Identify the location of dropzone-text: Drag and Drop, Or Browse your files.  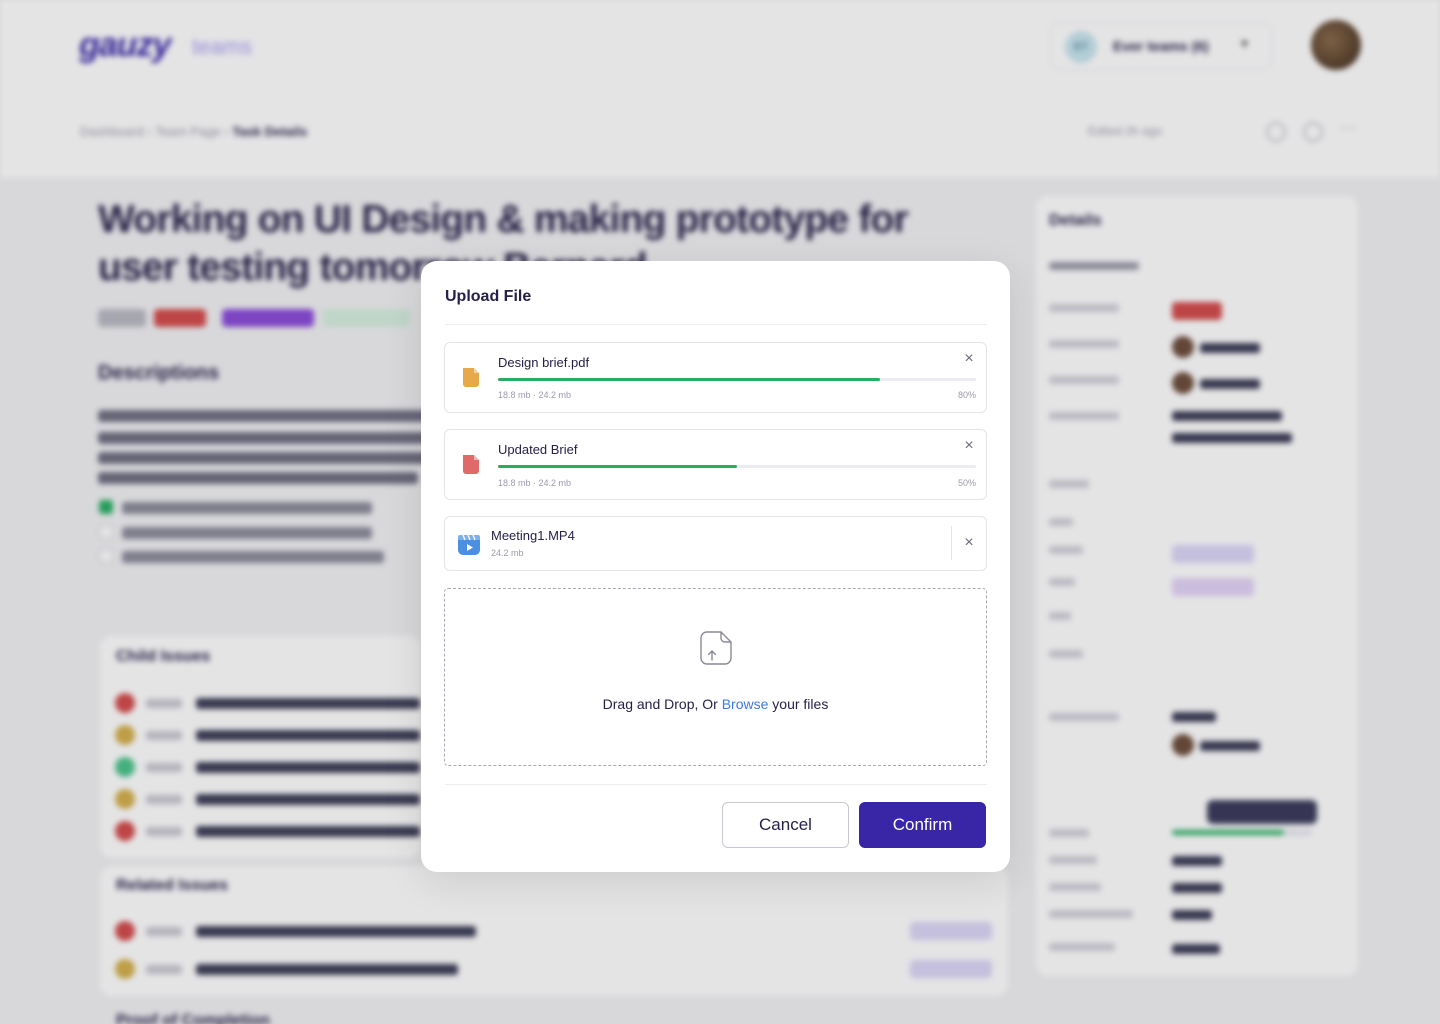
(715, 704).